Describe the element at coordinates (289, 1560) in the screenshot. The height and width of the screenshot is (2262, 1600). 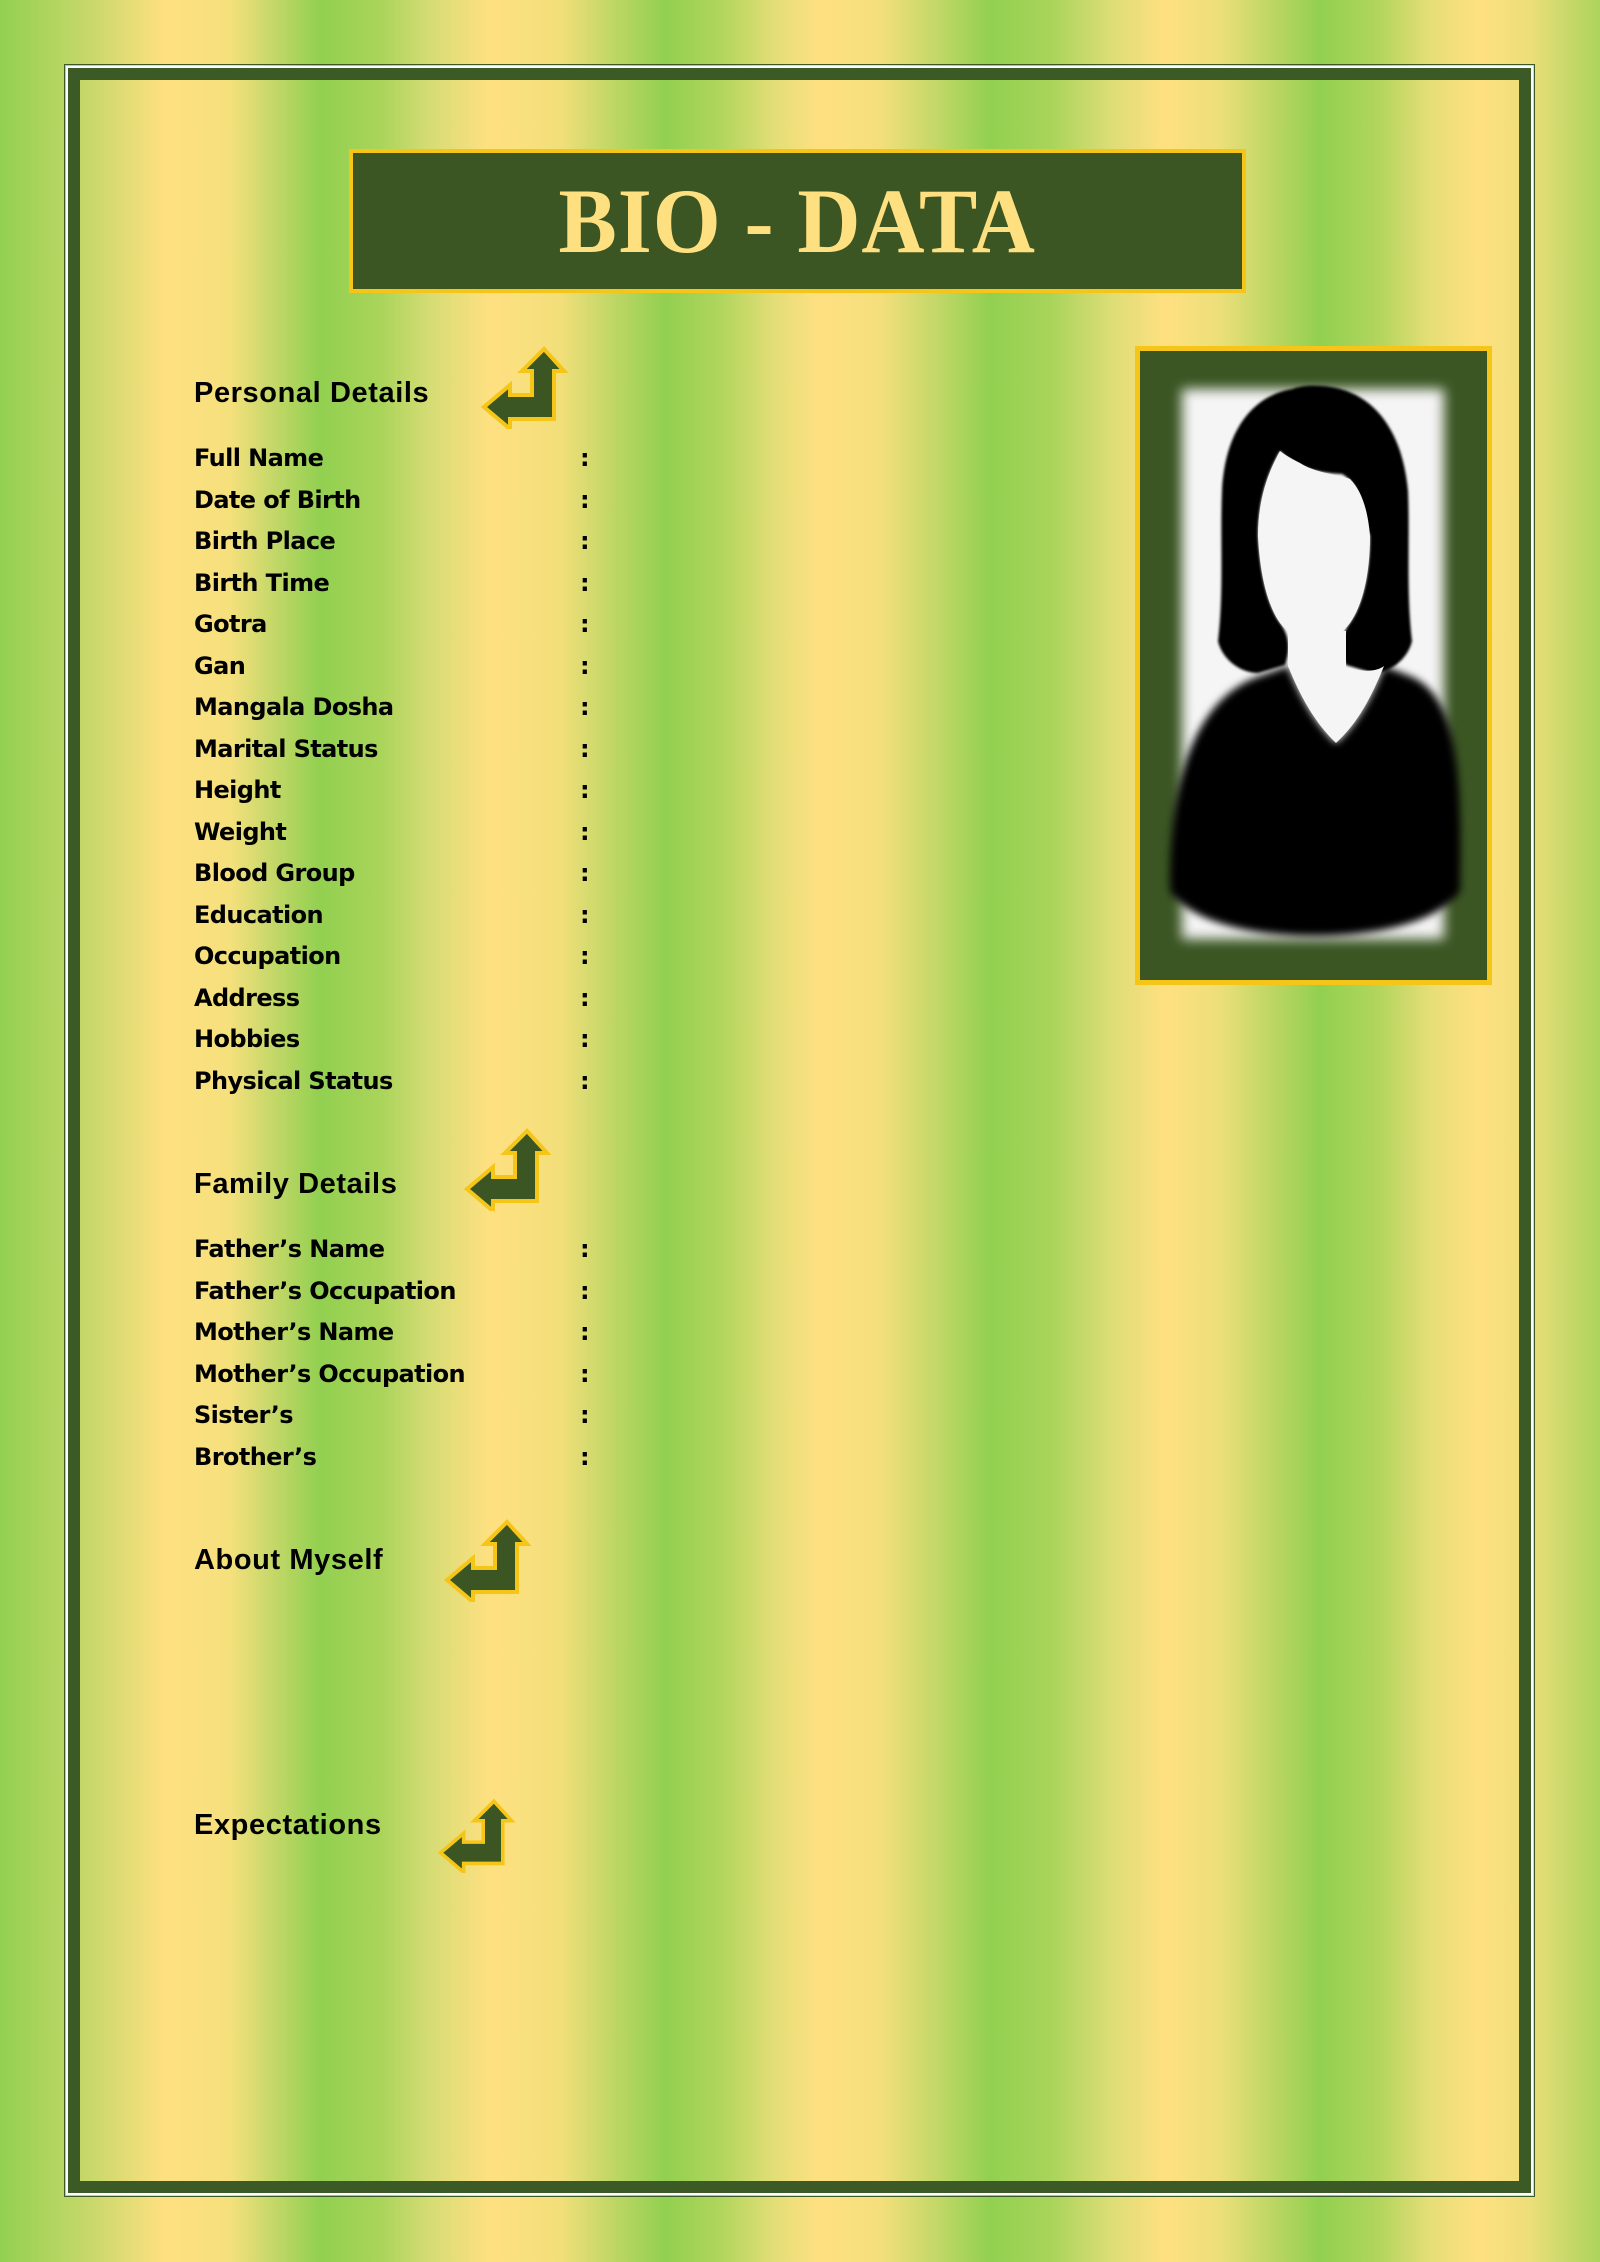
I see `about-myself-heading: About Myself` at that location.